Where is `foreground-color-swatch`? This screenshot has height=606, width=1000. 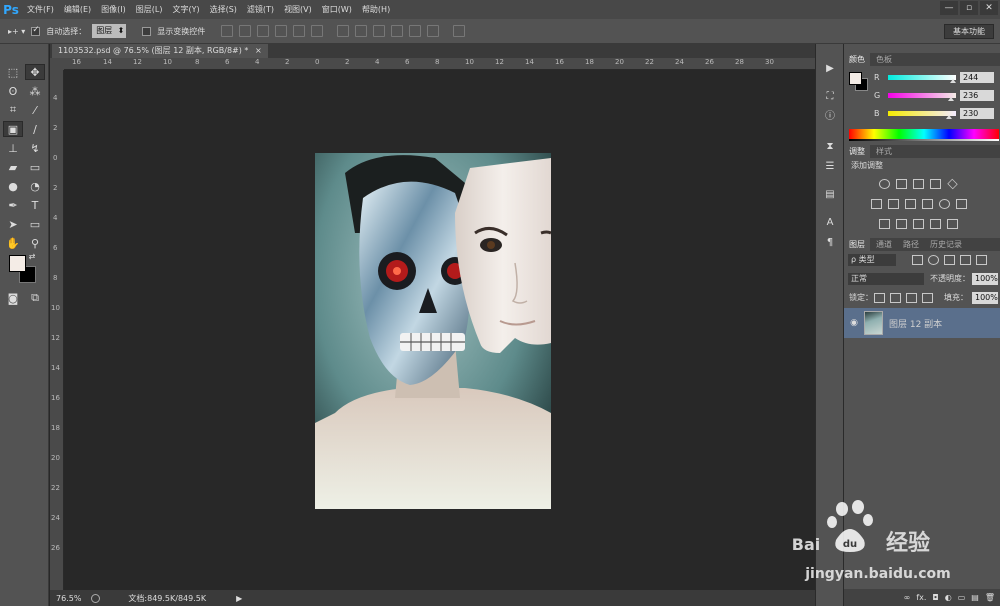
foreground-color-swatch is located at coordinates (17, 263).